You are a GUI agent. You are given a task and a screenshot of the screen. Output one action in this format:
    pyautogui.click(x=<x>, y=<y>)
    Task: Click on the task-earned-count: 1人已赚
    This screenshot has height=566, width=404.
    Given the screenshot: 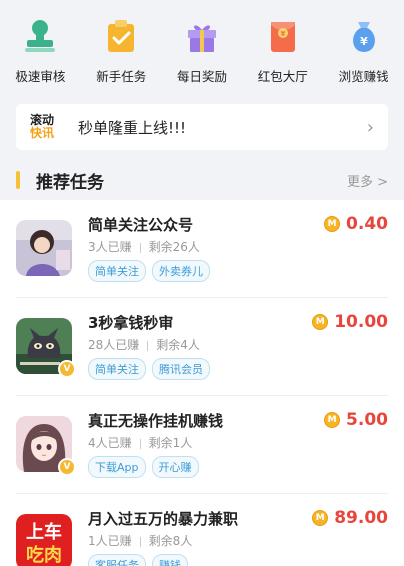 What is the action you would take?
    pyautogui.click(x=110, y=541)
    